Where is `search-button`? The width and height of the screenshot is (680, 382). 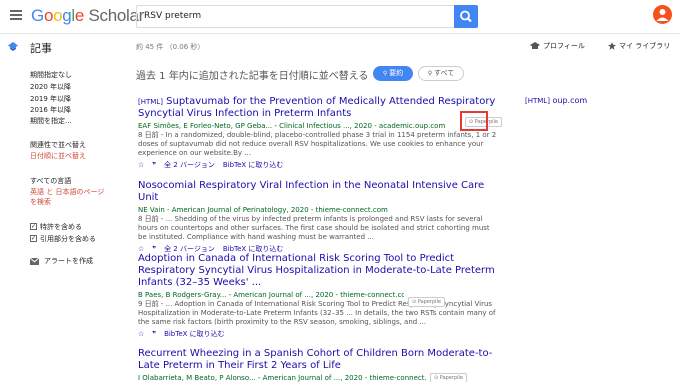 search-button is located at coordinates (466, 16).